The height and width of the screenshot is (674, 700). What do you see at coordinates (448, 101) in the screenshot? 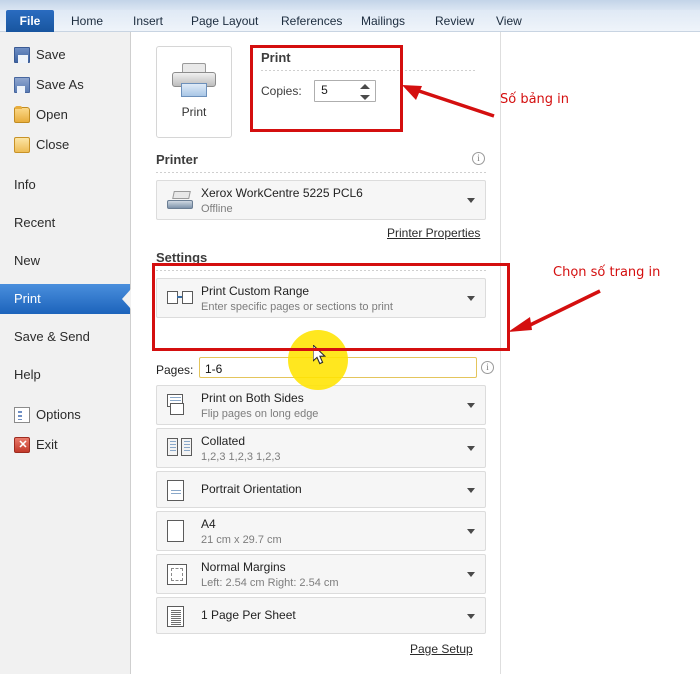
I see `annotation-arrow-copies` at bounding box center [448, 101].